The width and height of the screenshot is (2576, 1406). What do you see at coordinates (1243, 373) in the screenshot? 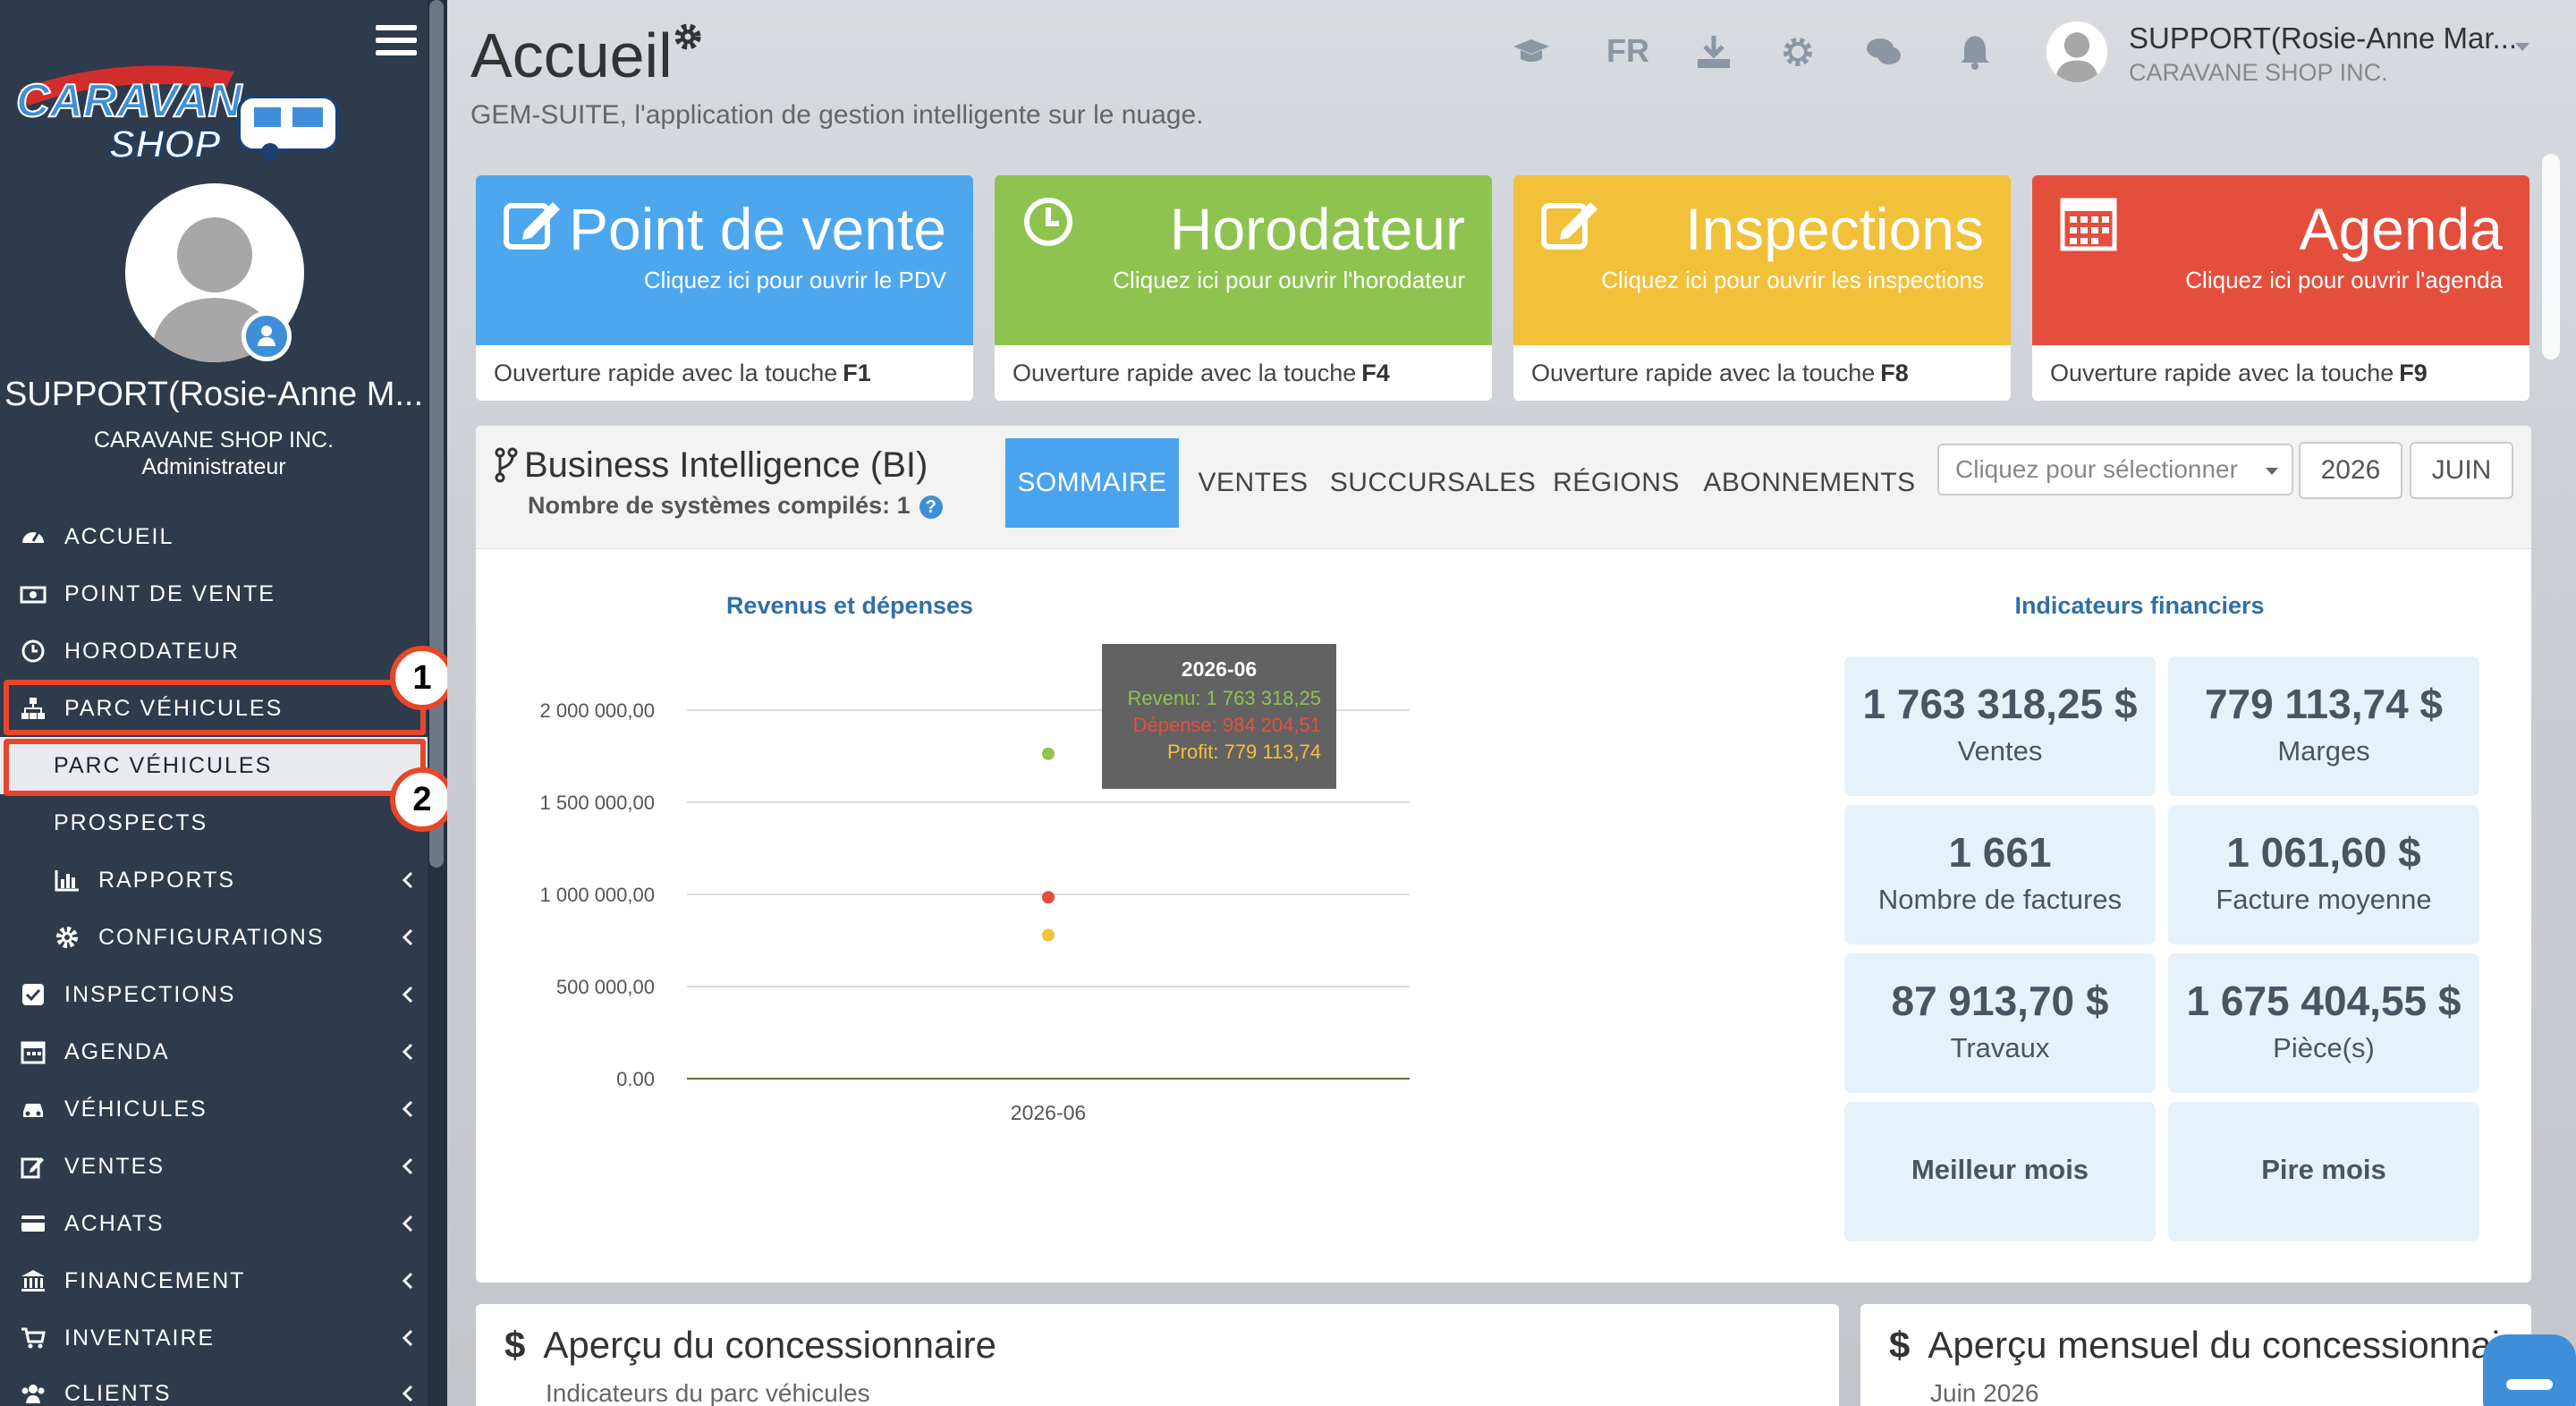
I see `tile-footer: Ouverture rapide avec la touche F4` at bounding box center [1243, 373].